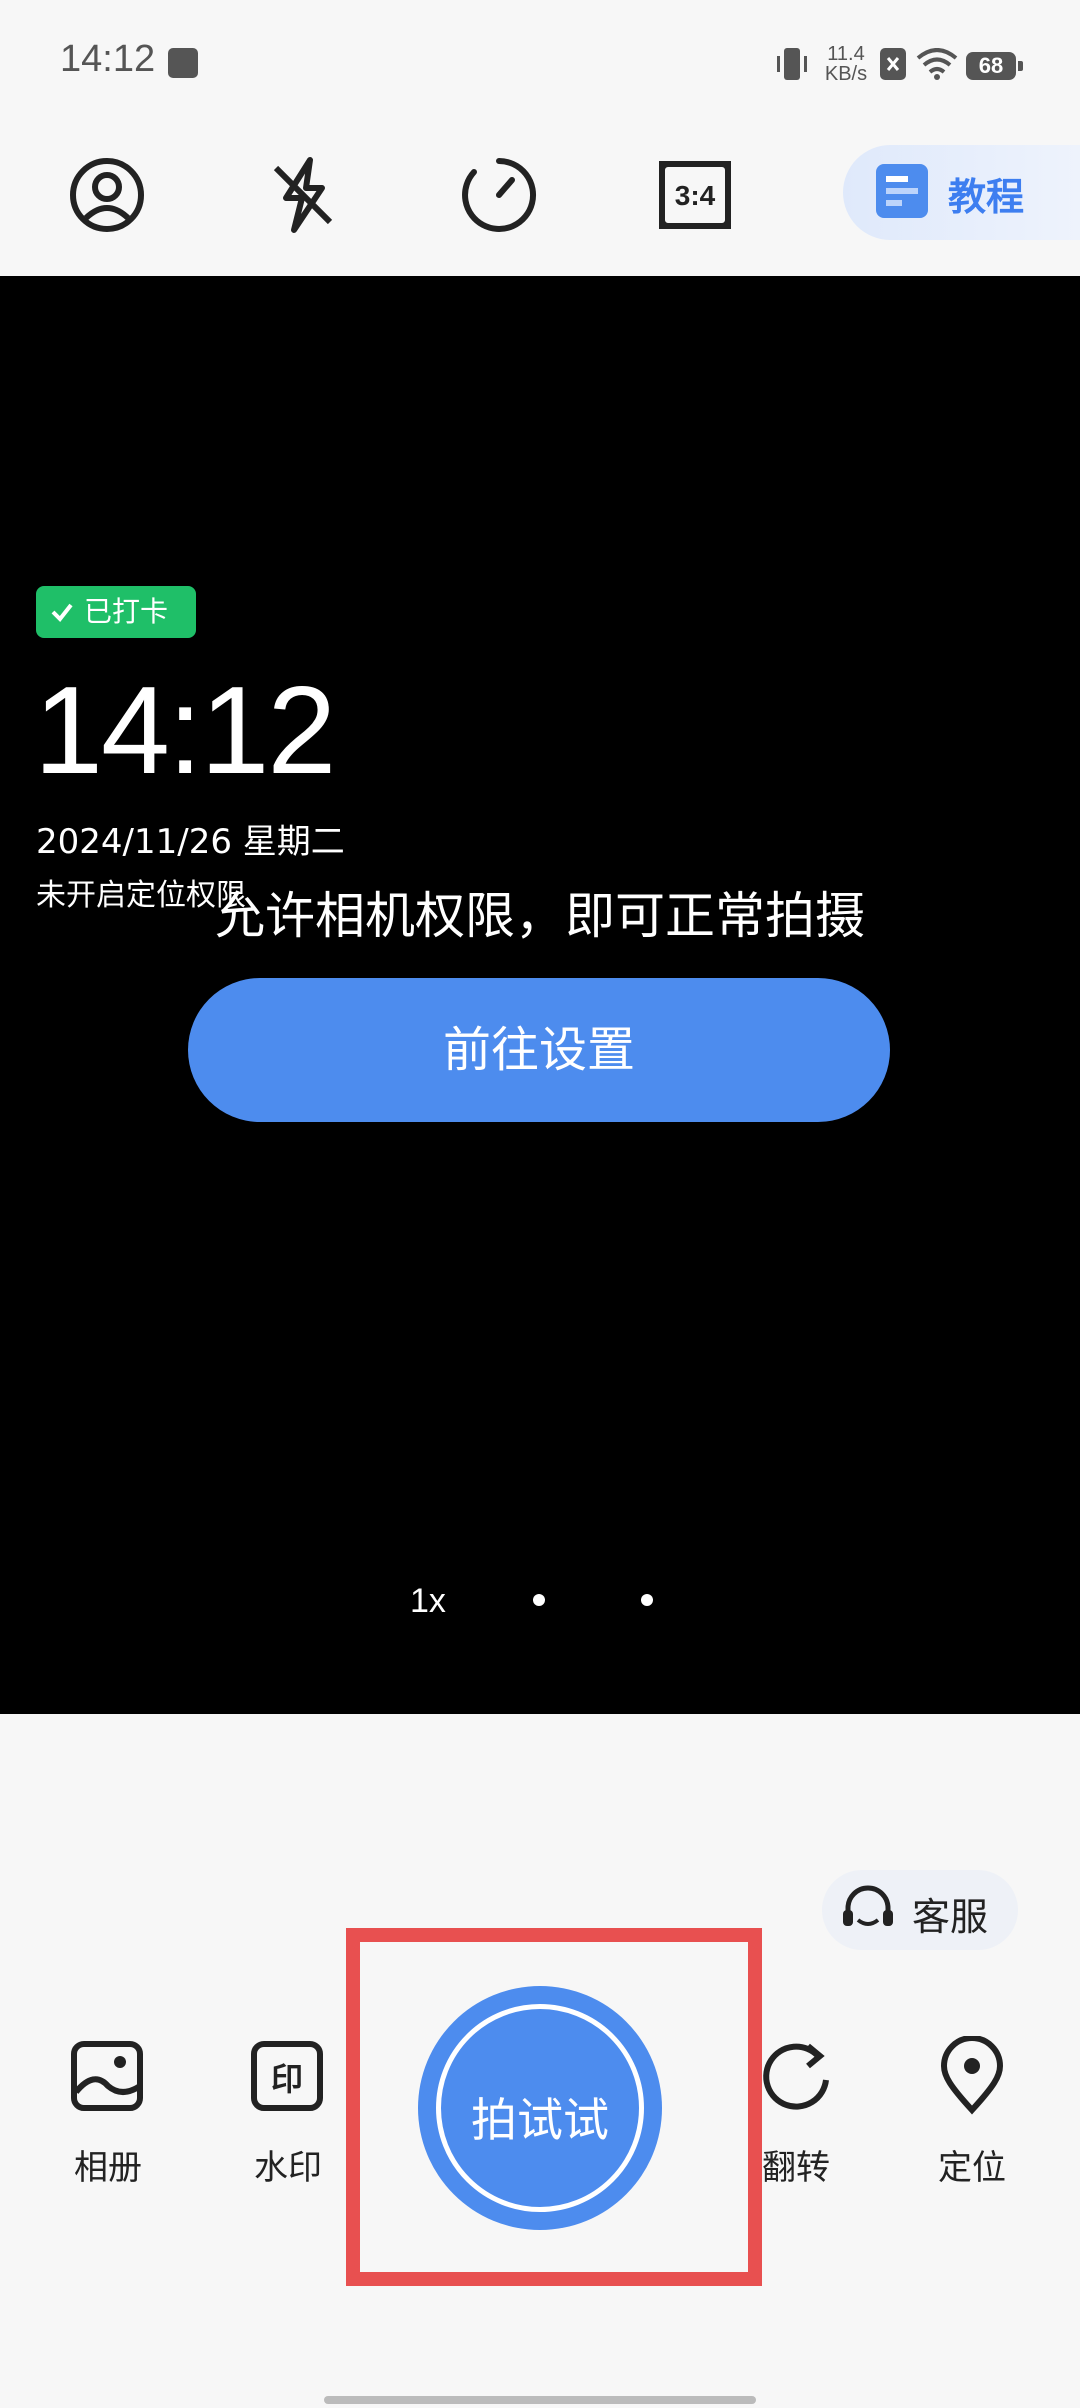 This screenshot has width=1080, height=2408. I want to click on home-indicator, so click(540, 2400).